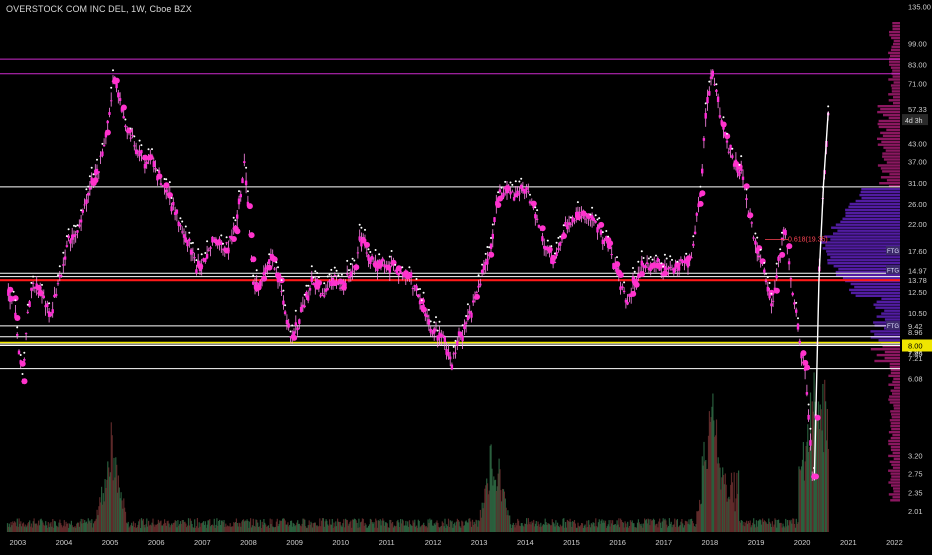 This screenshot has width=932, height=555. What do you see at coordinates (202, 542) in the screenshot?
I see `time-tick-label: 2007` at bounding box center [202, 542].